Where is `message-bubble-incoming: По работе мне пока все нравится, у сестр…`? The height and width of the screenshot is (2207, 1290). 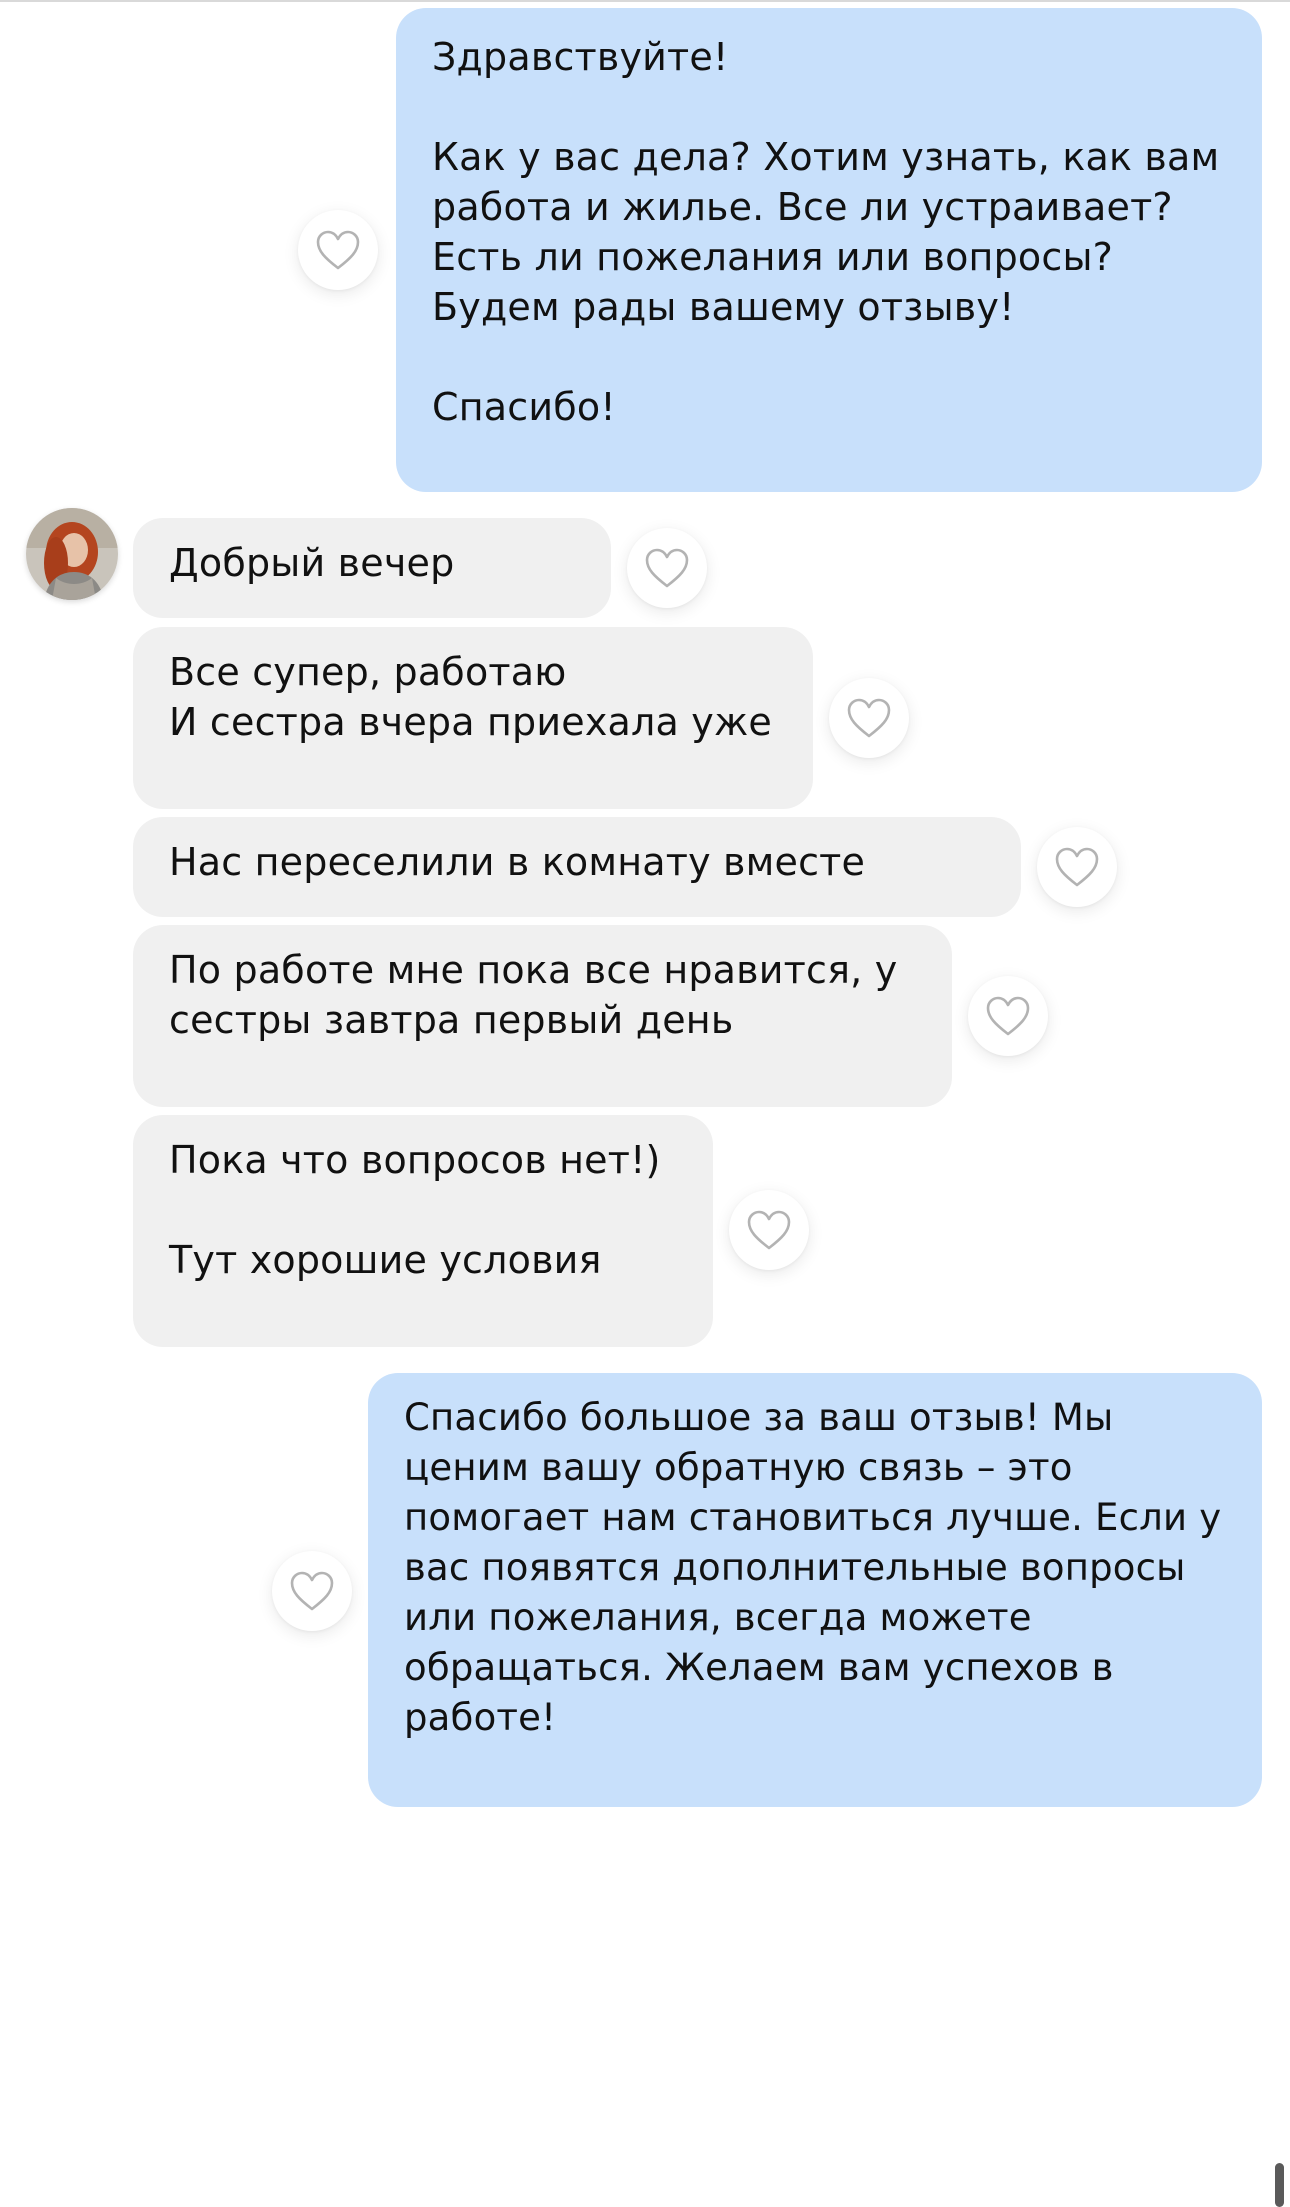 message-bubble-incoming: По работе мне пока все нравится, у сестр… is located at coordinates (542, 1016).